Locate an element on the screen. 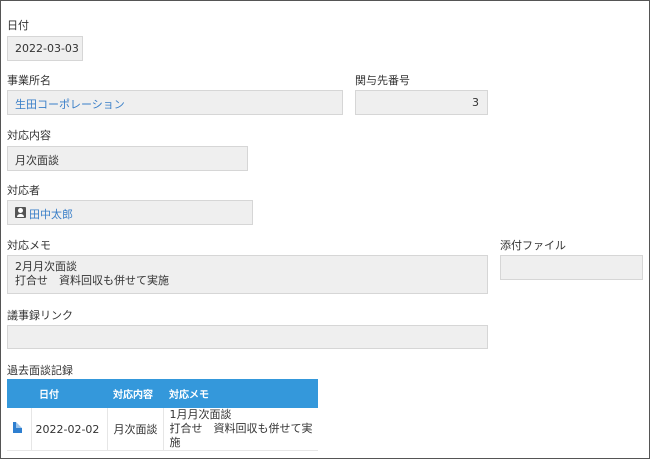 The height and width of the screenshot is (459, 650). response-memo-text: 2月月次面談 打合せ 資料回収も併せて実施 is located at coordinates (92, 274).